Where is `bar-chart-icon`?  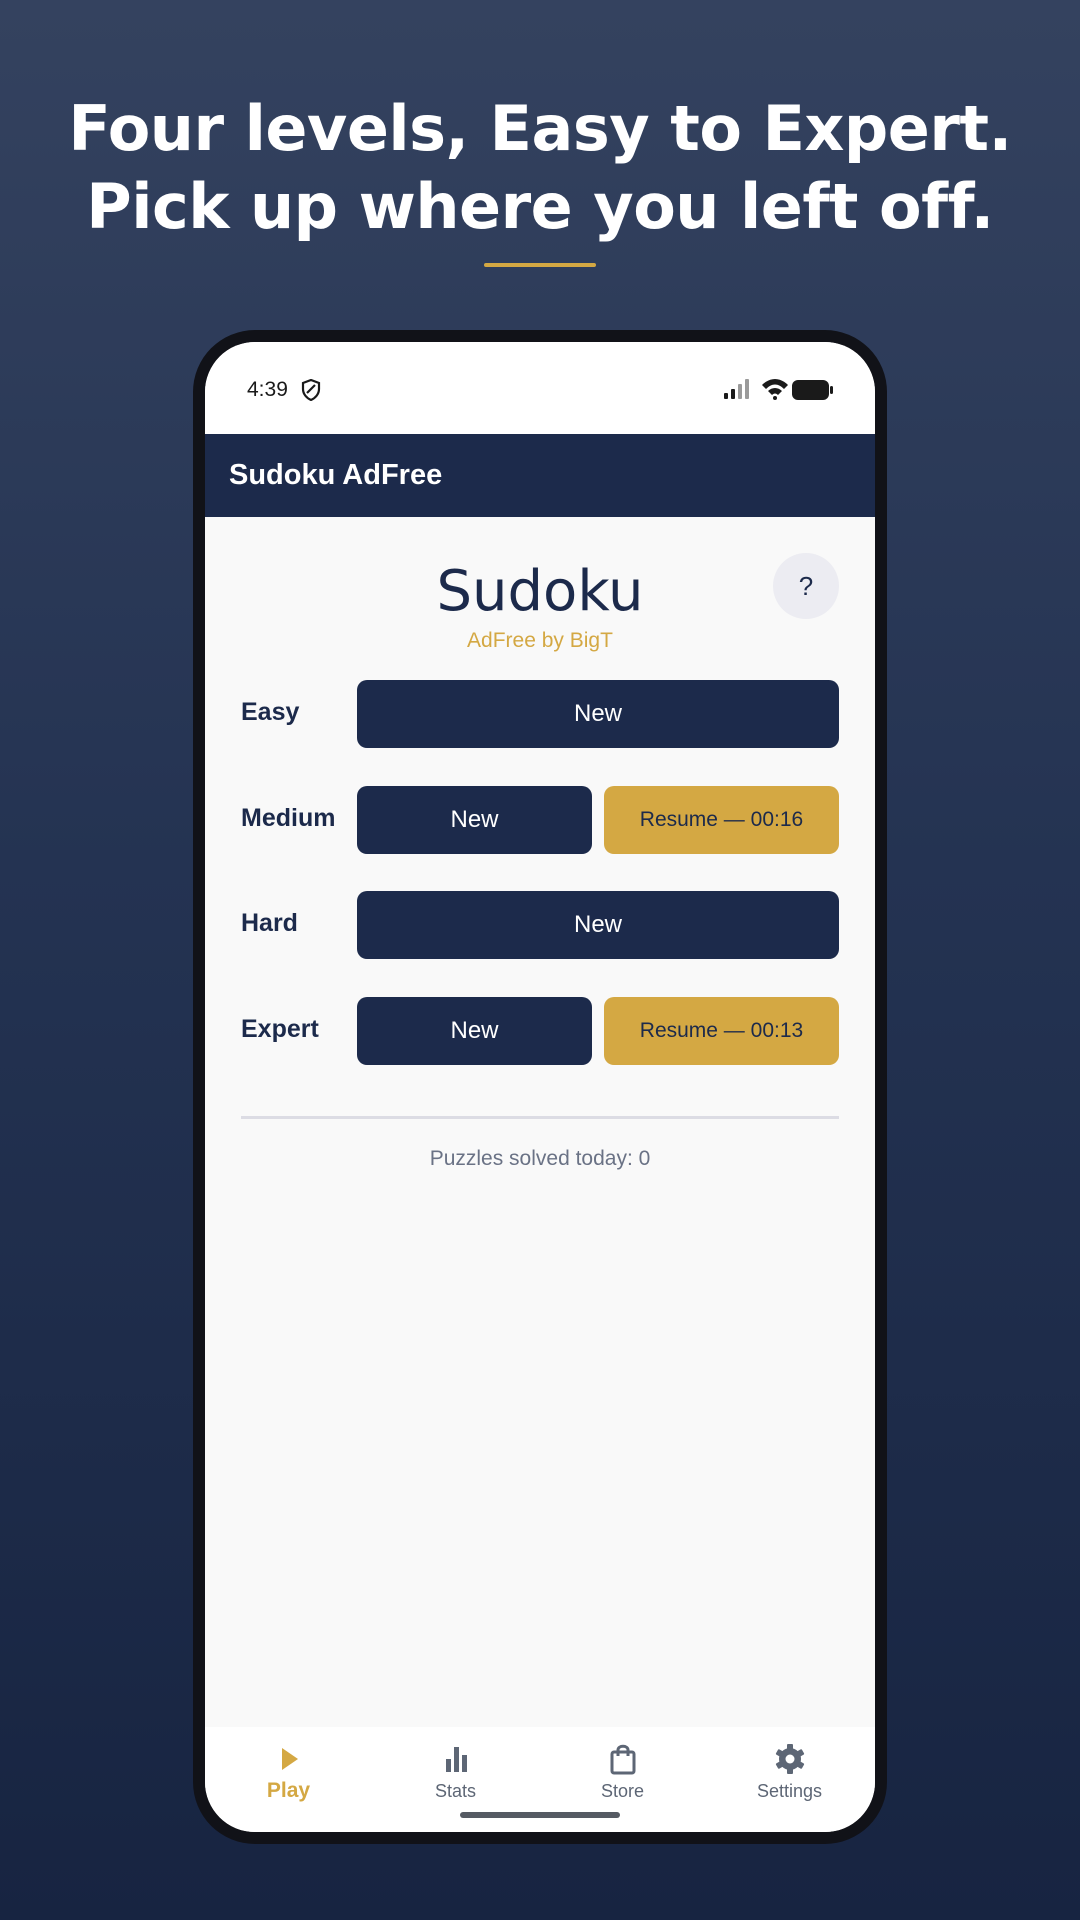
bar-chart-icon is located at coordinates (456, 1759).